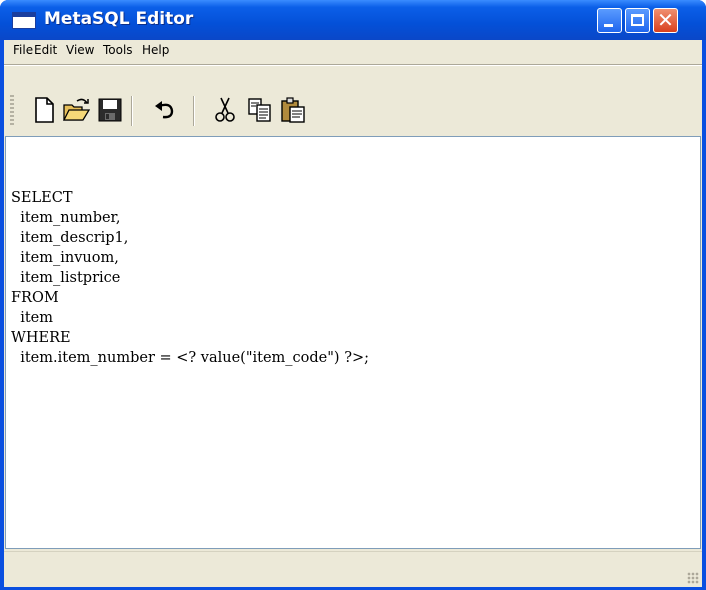 The image size is (706, 590). Describe the element at coordinates (260, 110) in the screenshot. I see `copy-icon` at that location.